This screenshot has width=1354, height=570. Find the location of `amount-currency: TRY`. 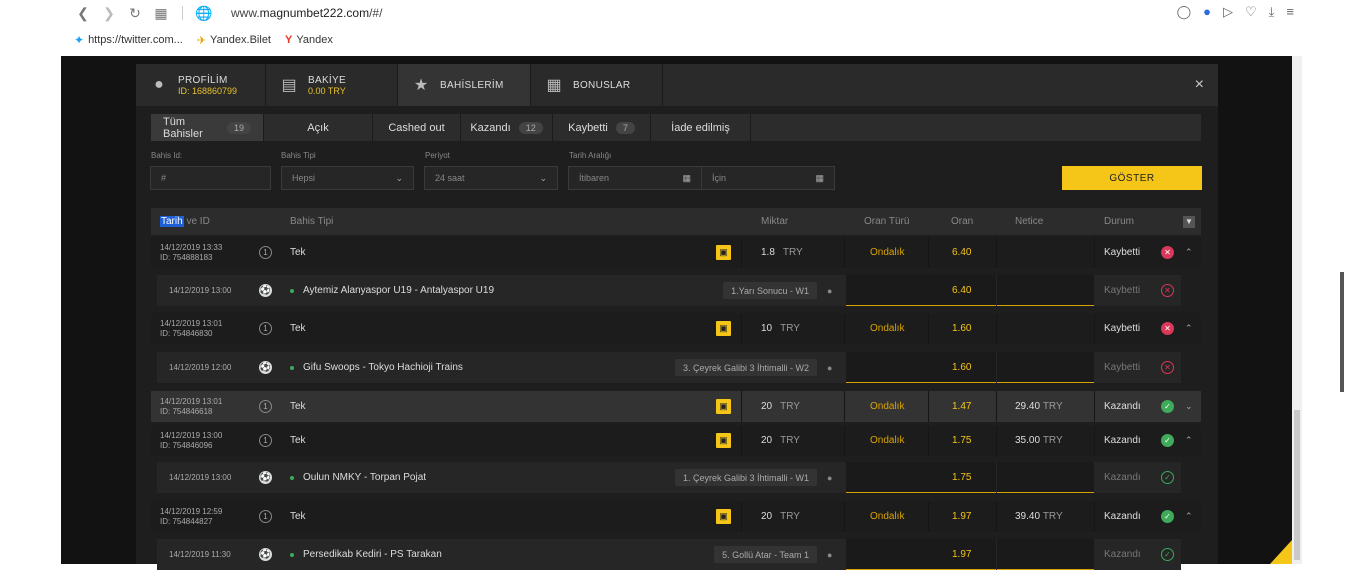

amount-currency: TRY is located at coordinates (790, 440).